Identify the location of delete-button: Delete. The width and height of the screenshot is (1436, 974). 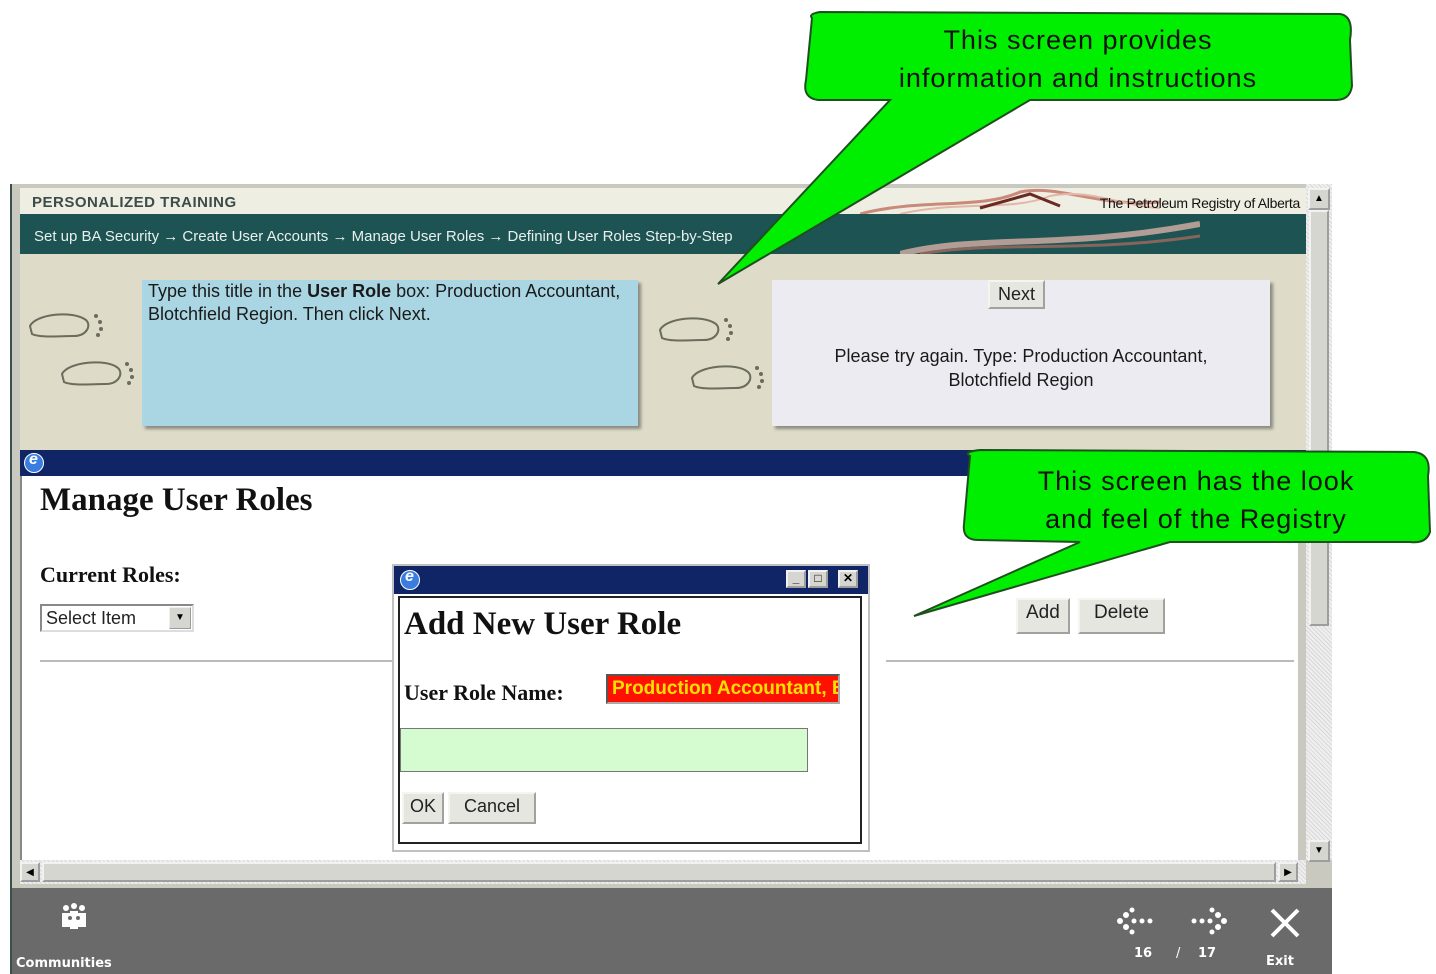
(1121, 616).